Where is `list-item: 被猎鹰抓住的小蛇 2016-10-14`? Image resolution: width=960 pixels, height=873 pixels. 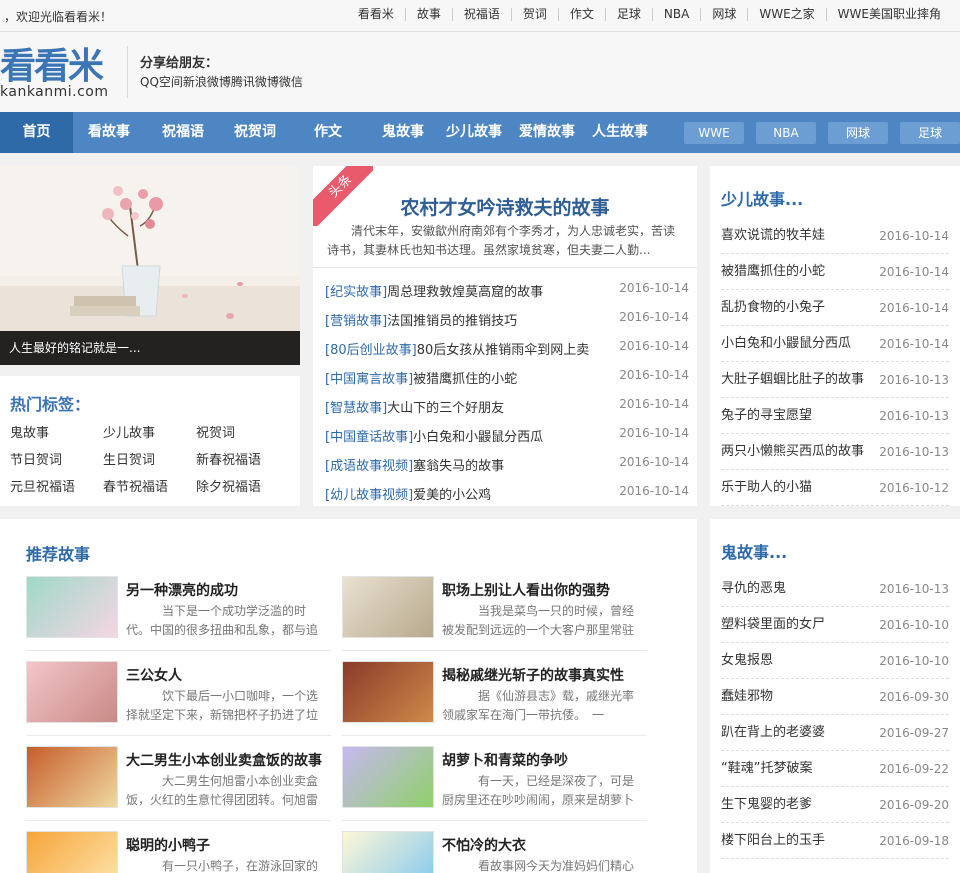 list-item: 被猎鹰抓住的小蛇 2016-10-14 is located at coordinates (835, 272).